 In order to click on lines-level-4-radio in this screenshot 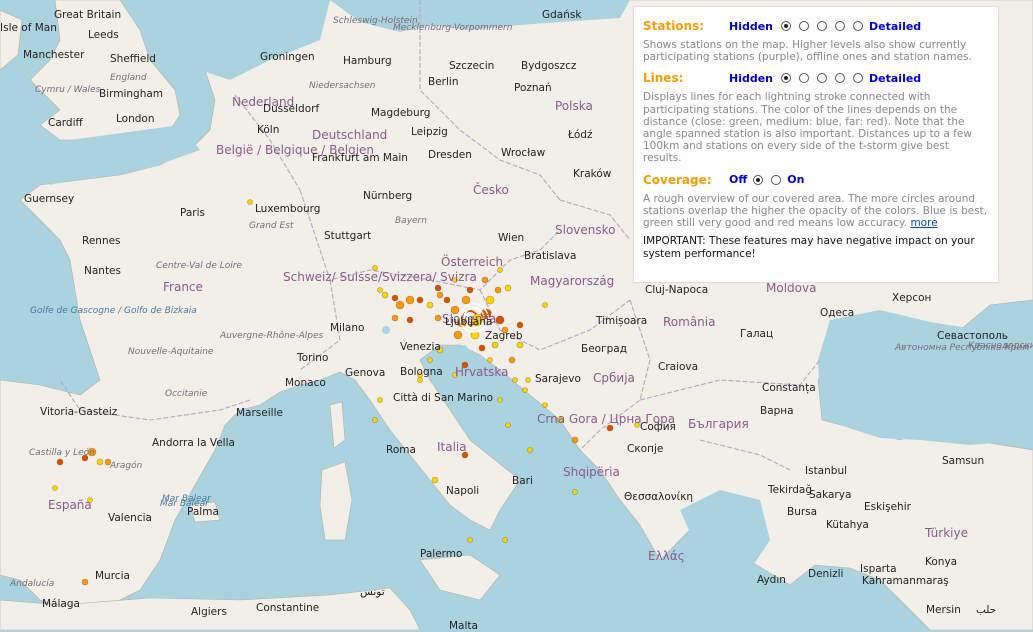, I will do `click(858, 78)`.